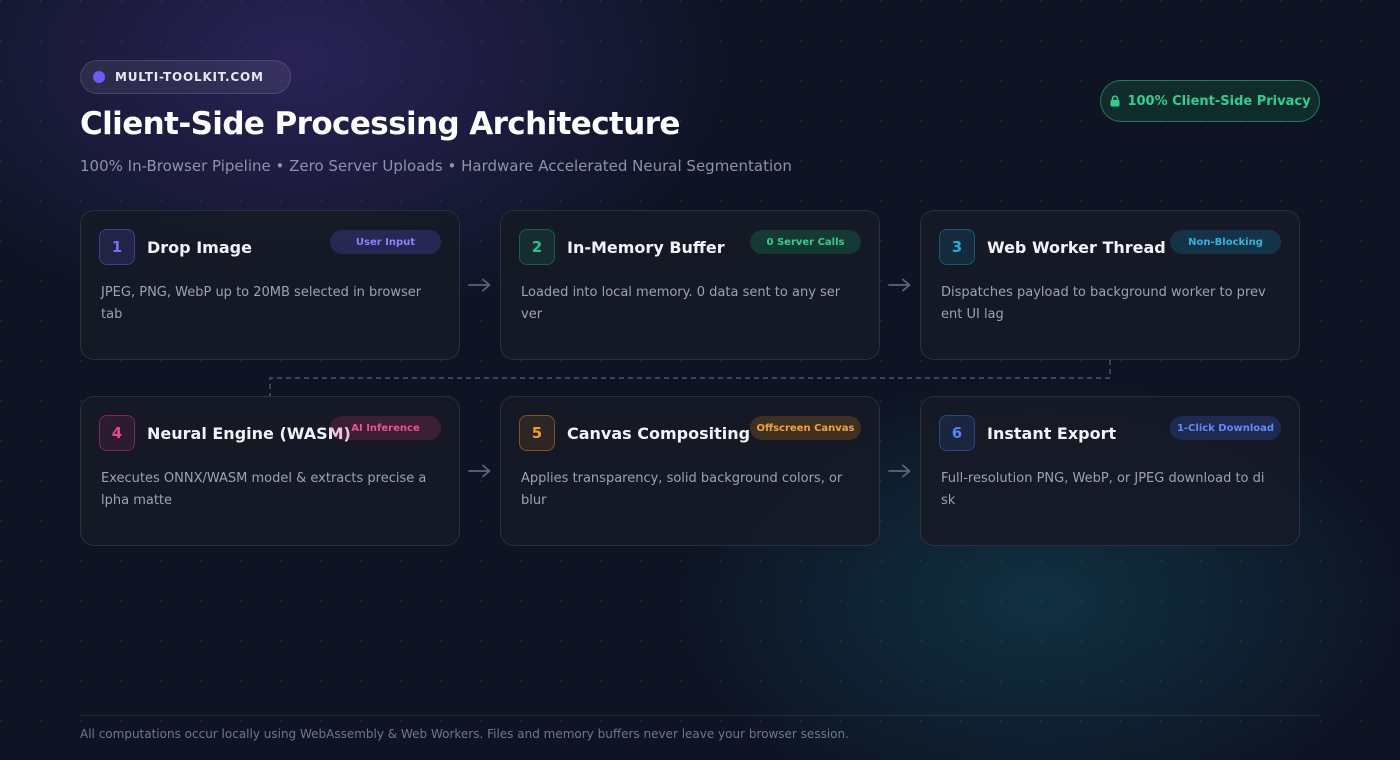 The image size is (1400, 760). Describe the element at coordinates (659, 433) in the screenshot. I see `step-title: Canvas Compositing` at that location.